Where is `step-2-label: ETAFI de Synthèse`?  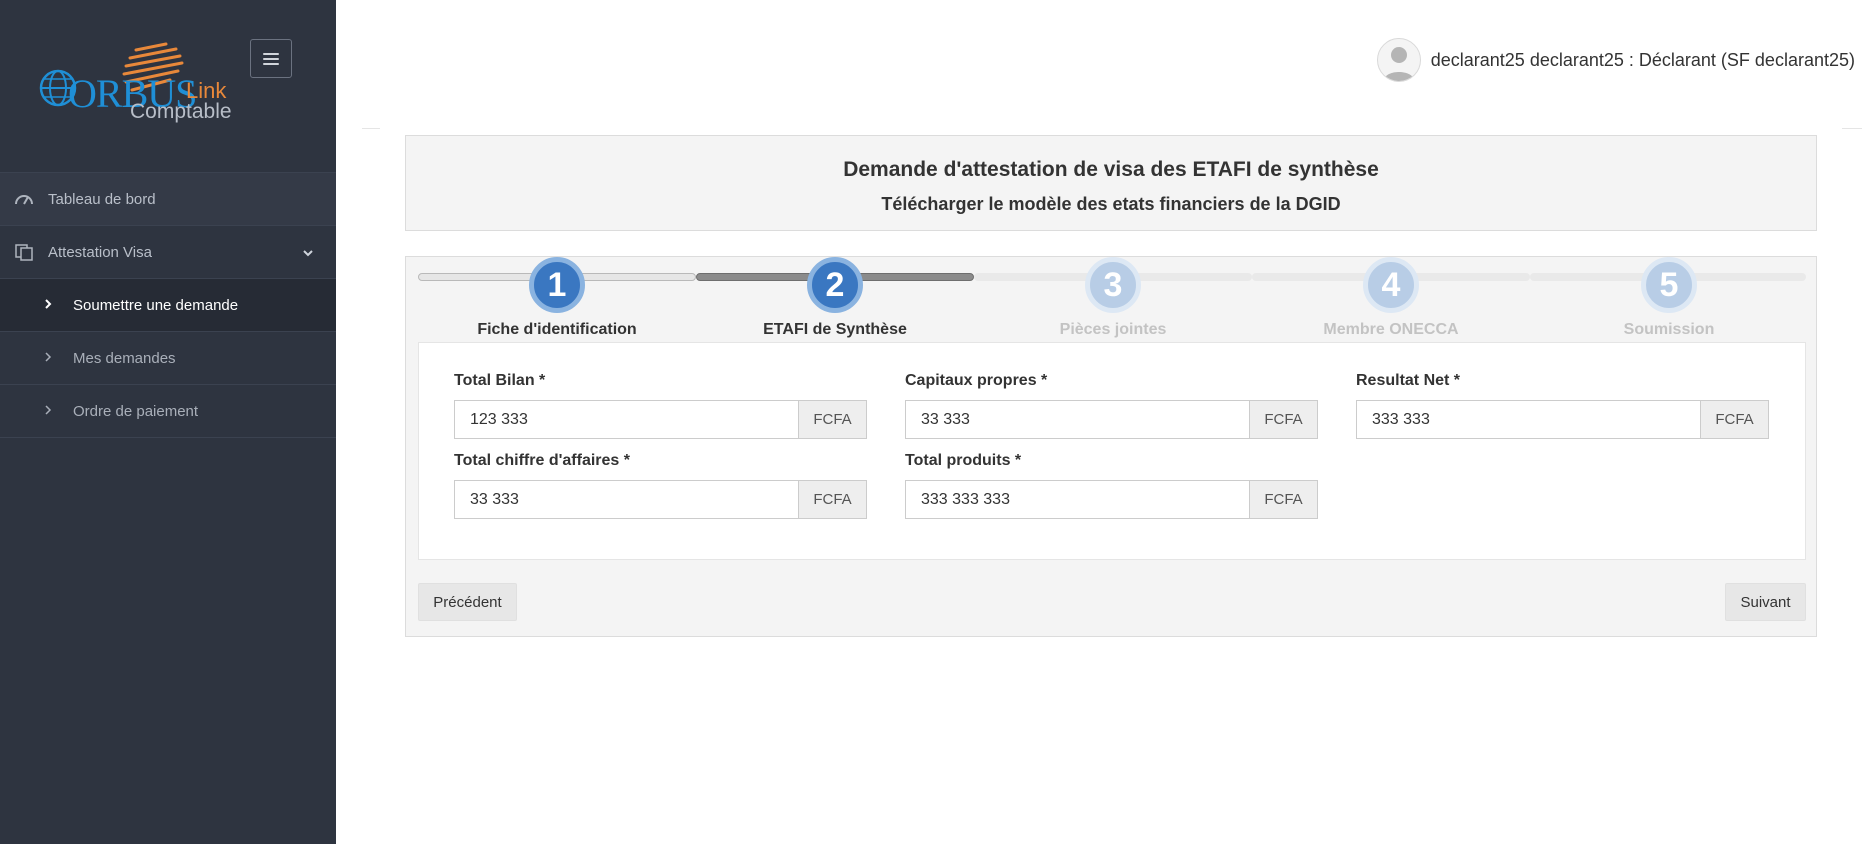
step-2-label: ETAFI de Synthèse is located at coordinates (835, 329).